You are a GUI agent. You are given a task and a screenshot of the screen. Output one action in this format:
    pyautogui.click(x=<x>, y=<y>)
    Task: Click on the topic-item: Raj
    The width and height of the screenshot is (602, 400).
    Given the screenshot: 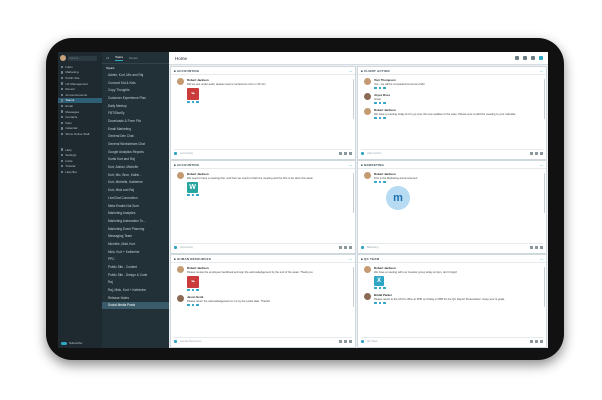 What is the action you would take?
    pyautogui.click(x=135, y=283)
    